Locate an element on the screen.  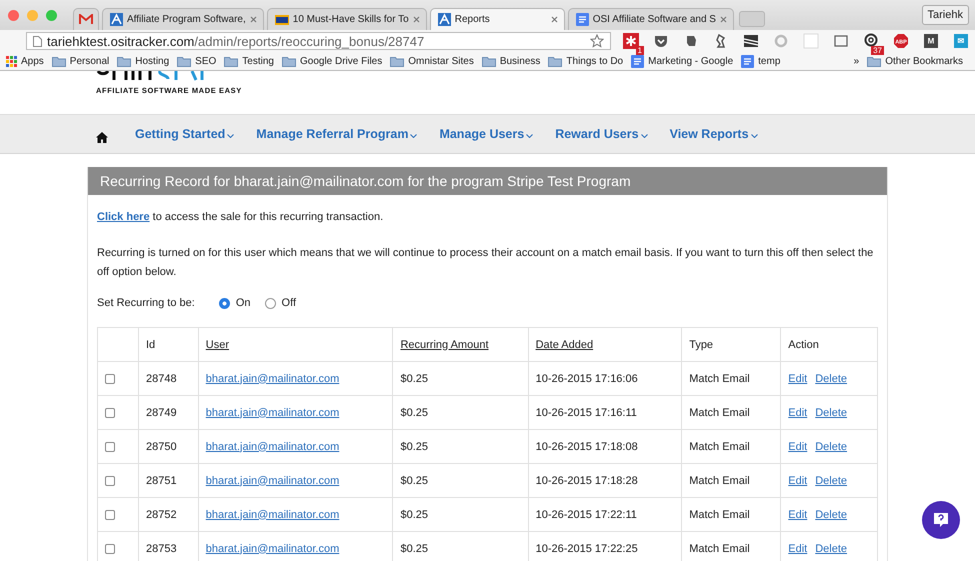
bookmark: Things to Do is located at coordinates (586, 61).